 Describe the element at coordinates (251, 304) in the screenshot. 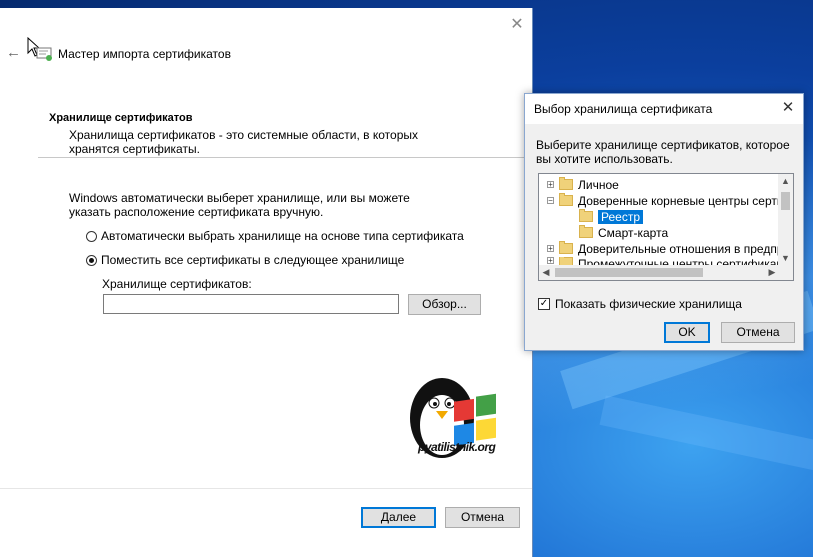

I see `store-input` at that location.